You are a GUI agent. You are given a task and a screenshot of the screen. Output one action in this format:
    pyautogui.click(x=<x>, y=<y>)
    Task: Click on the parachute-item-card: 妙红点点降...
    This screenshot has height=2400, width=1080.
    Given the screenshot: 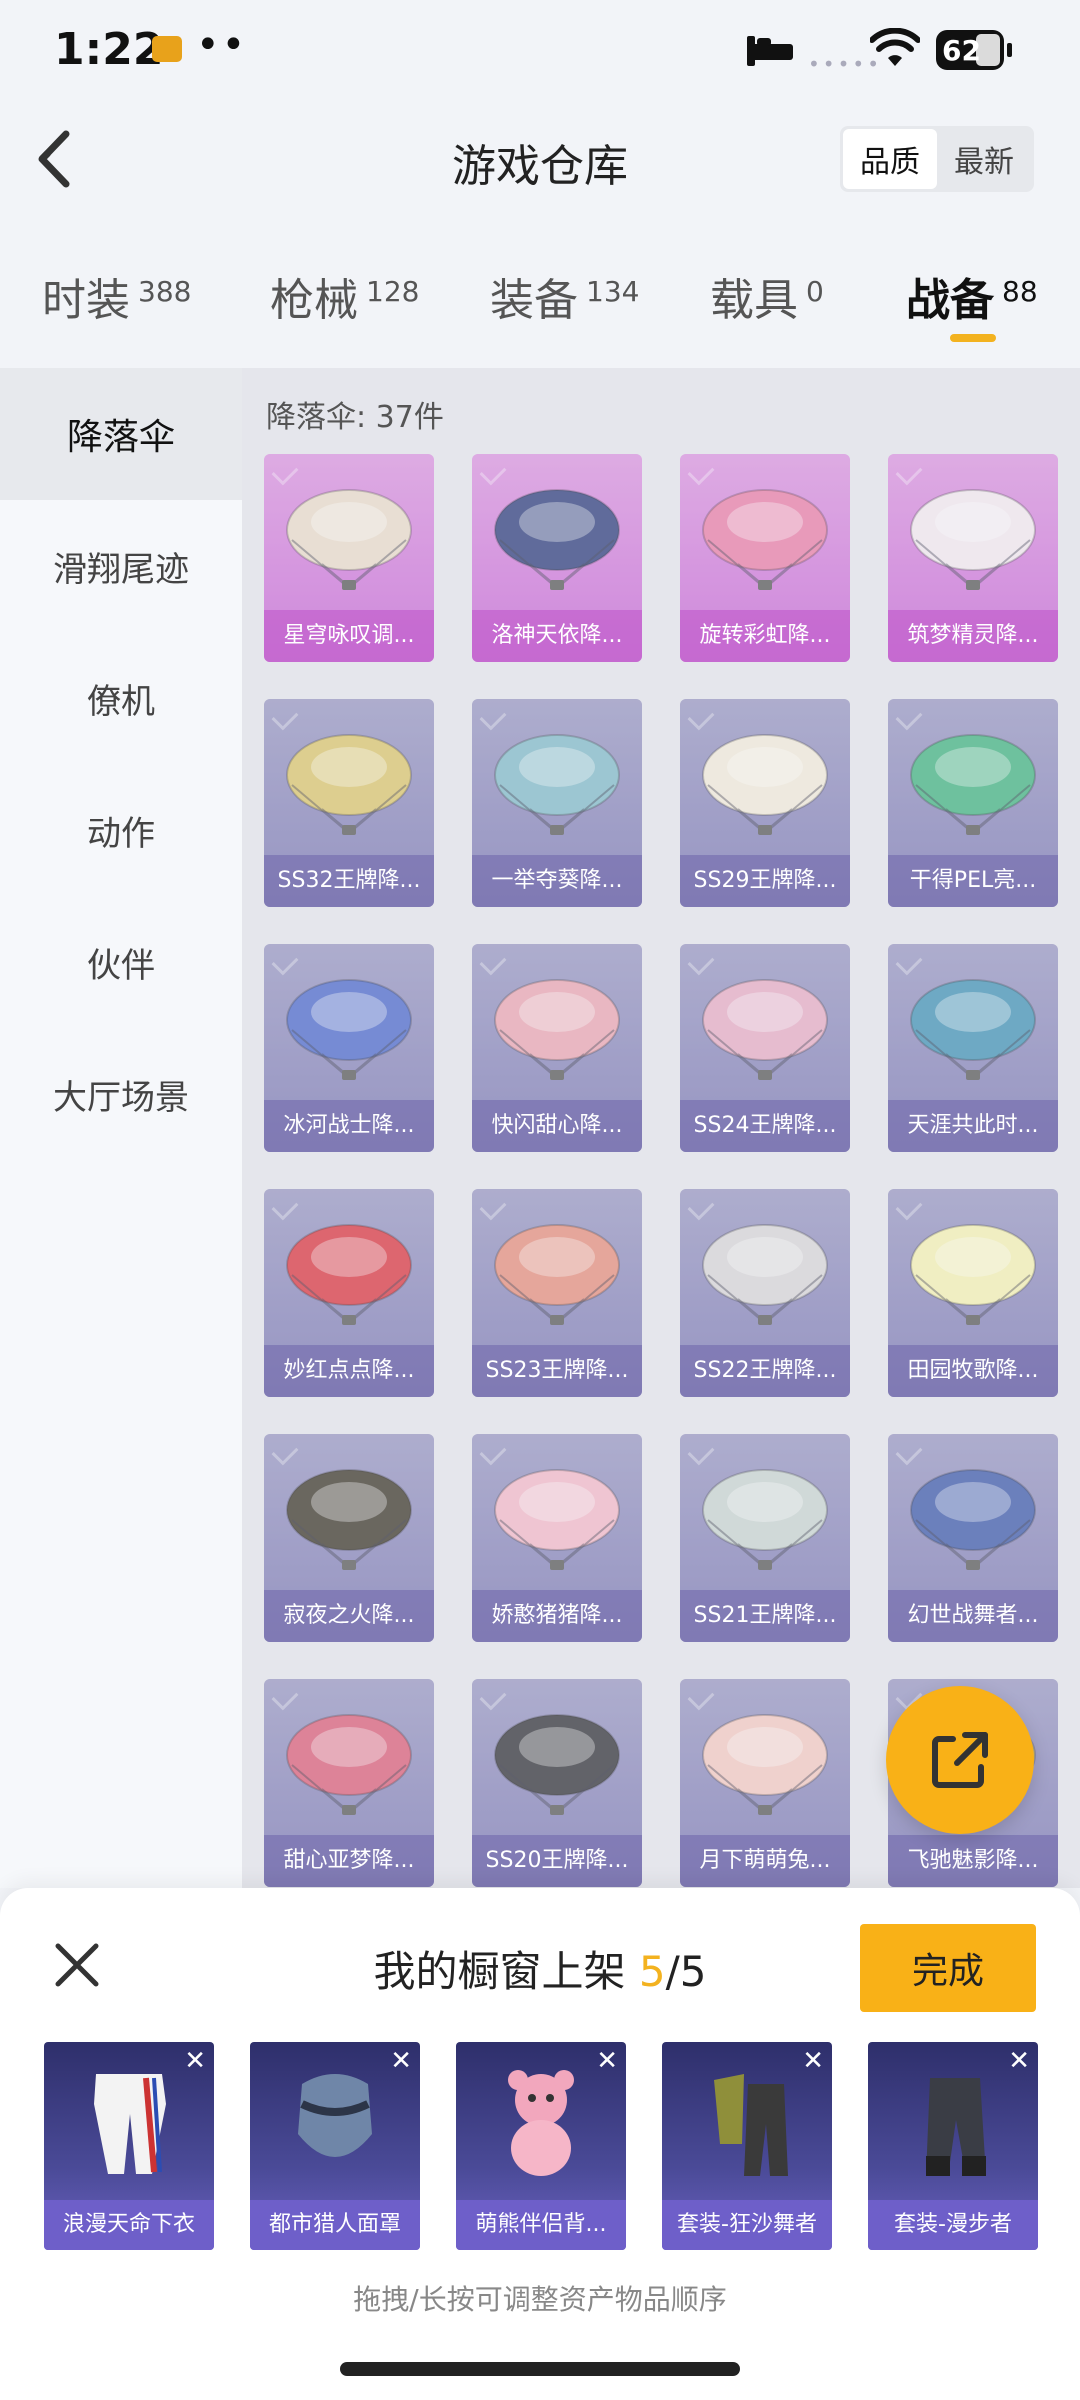 What is the action you would take?
    pyautogui.click(x=349, y=1293)
    